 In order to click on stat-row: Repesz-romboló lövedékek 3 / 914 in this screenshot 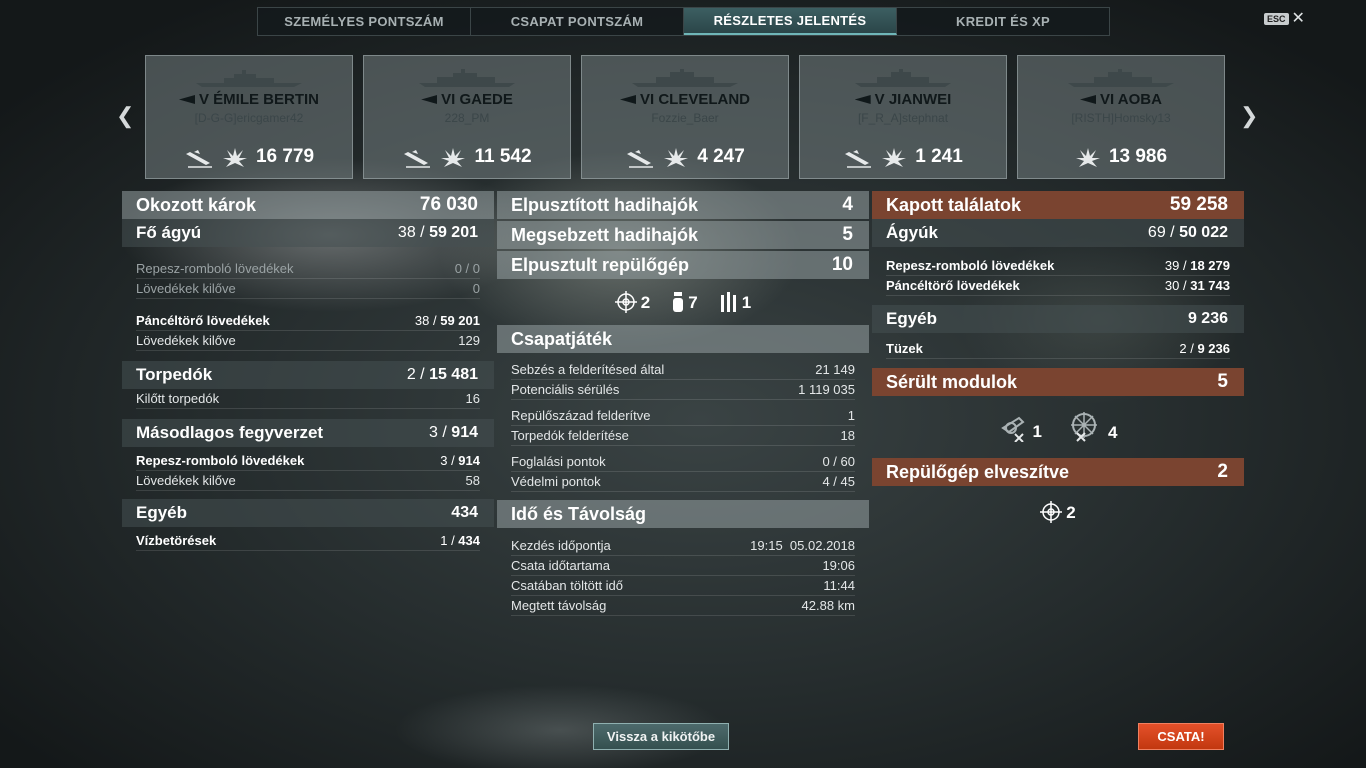, I will do `click(308, 461)`.